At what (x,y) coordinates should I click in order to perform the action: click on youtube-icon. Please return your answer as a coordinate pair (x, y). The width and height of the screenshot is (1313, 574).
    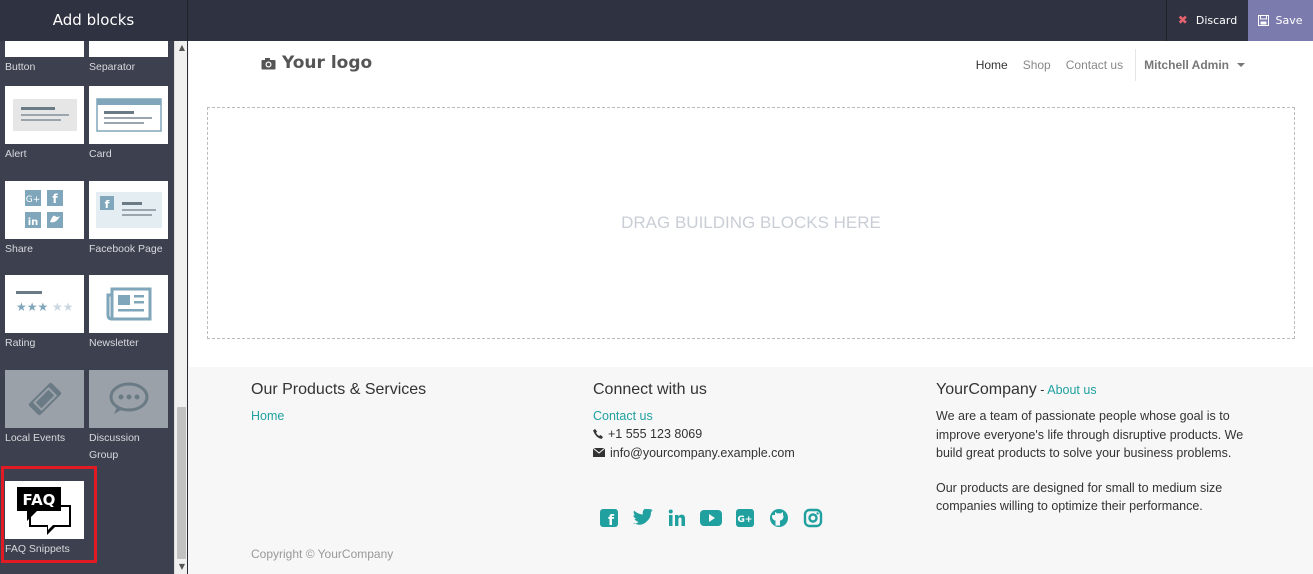
    Looking at the image, I should click on (711, 518).